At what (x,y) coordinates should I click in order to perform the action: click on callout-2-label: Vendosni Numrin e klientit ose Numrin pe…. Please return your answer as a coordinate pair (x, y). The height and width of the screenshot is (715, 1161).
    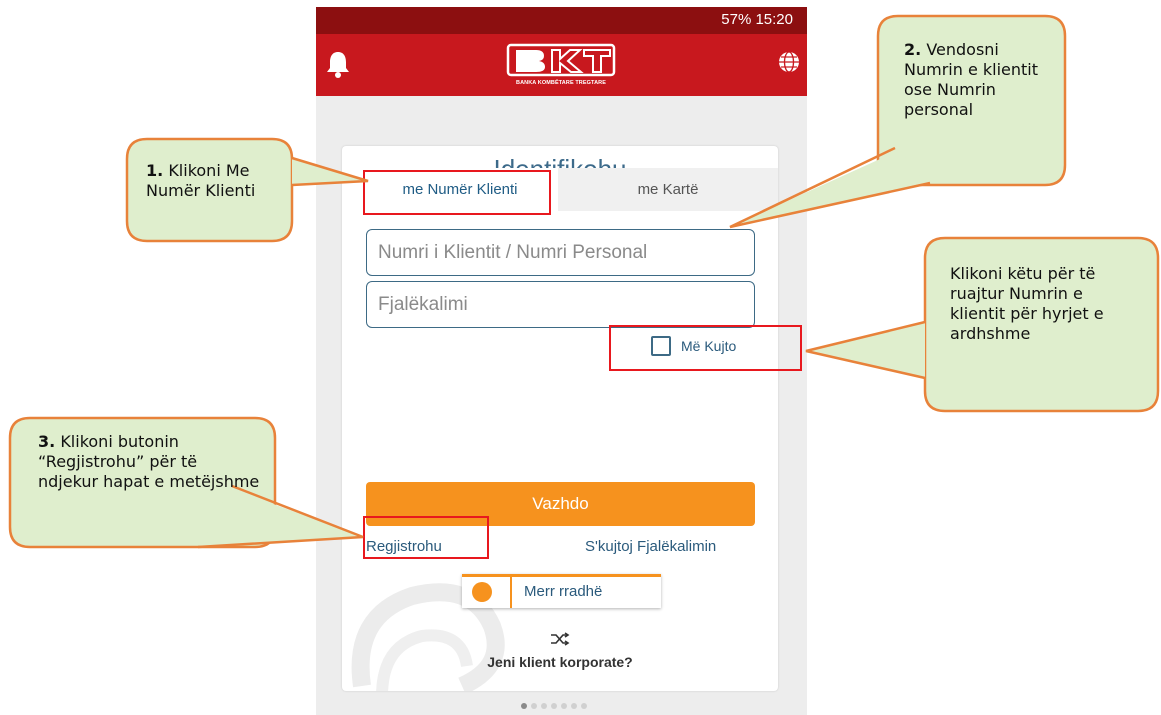
    Looking at the image, I should click on (971, 79).